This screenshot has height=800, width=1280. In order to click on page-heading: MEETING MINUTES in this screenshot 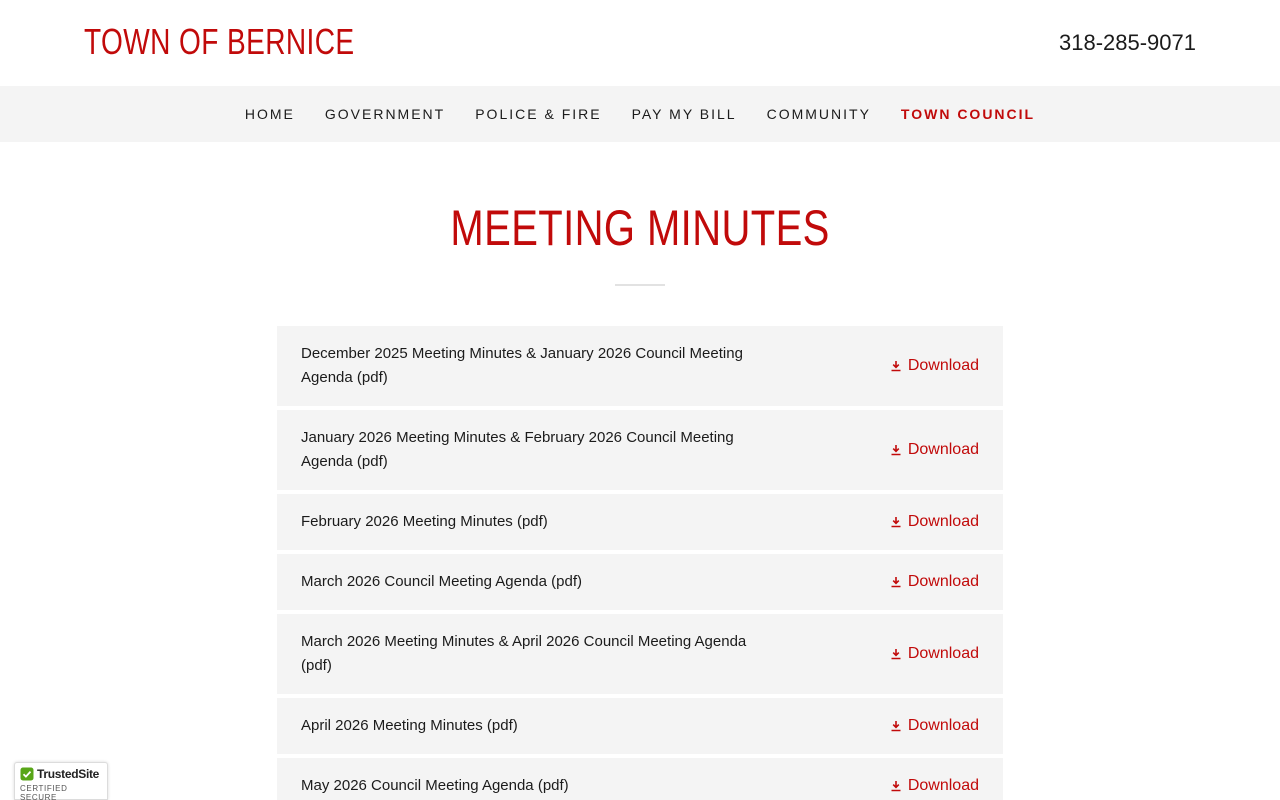, I will do `click(640, 228)`.